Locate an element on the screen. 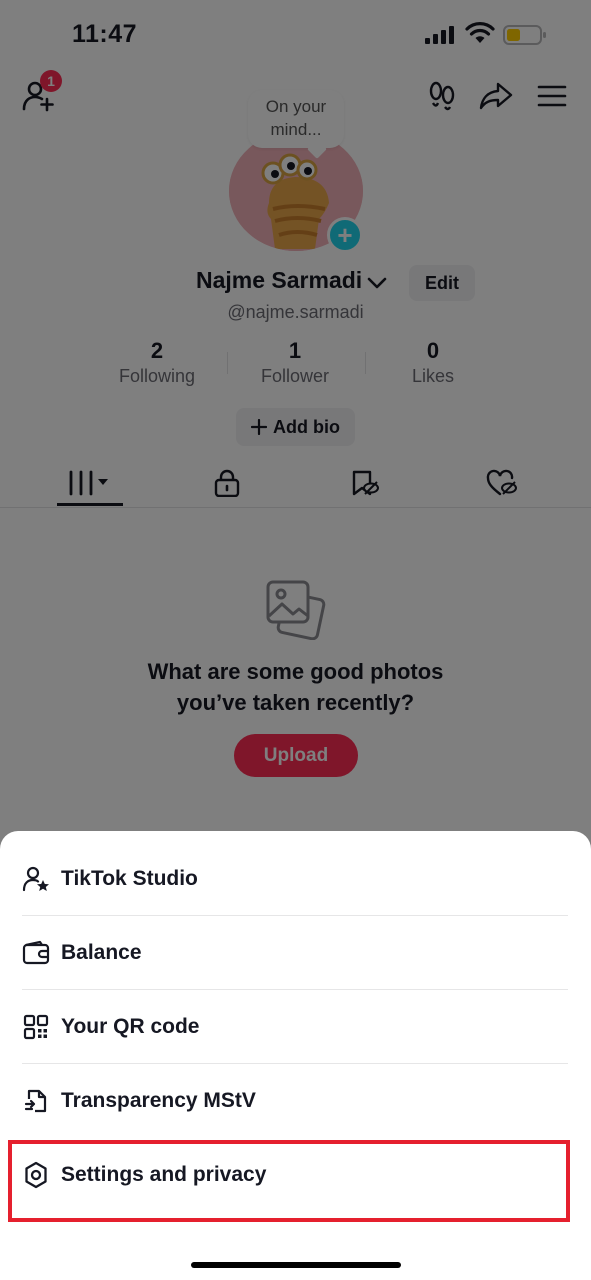 The width and height of the screenshot is (591, 1280). menu-item-label: Balance is located at coordinates (101, 952).